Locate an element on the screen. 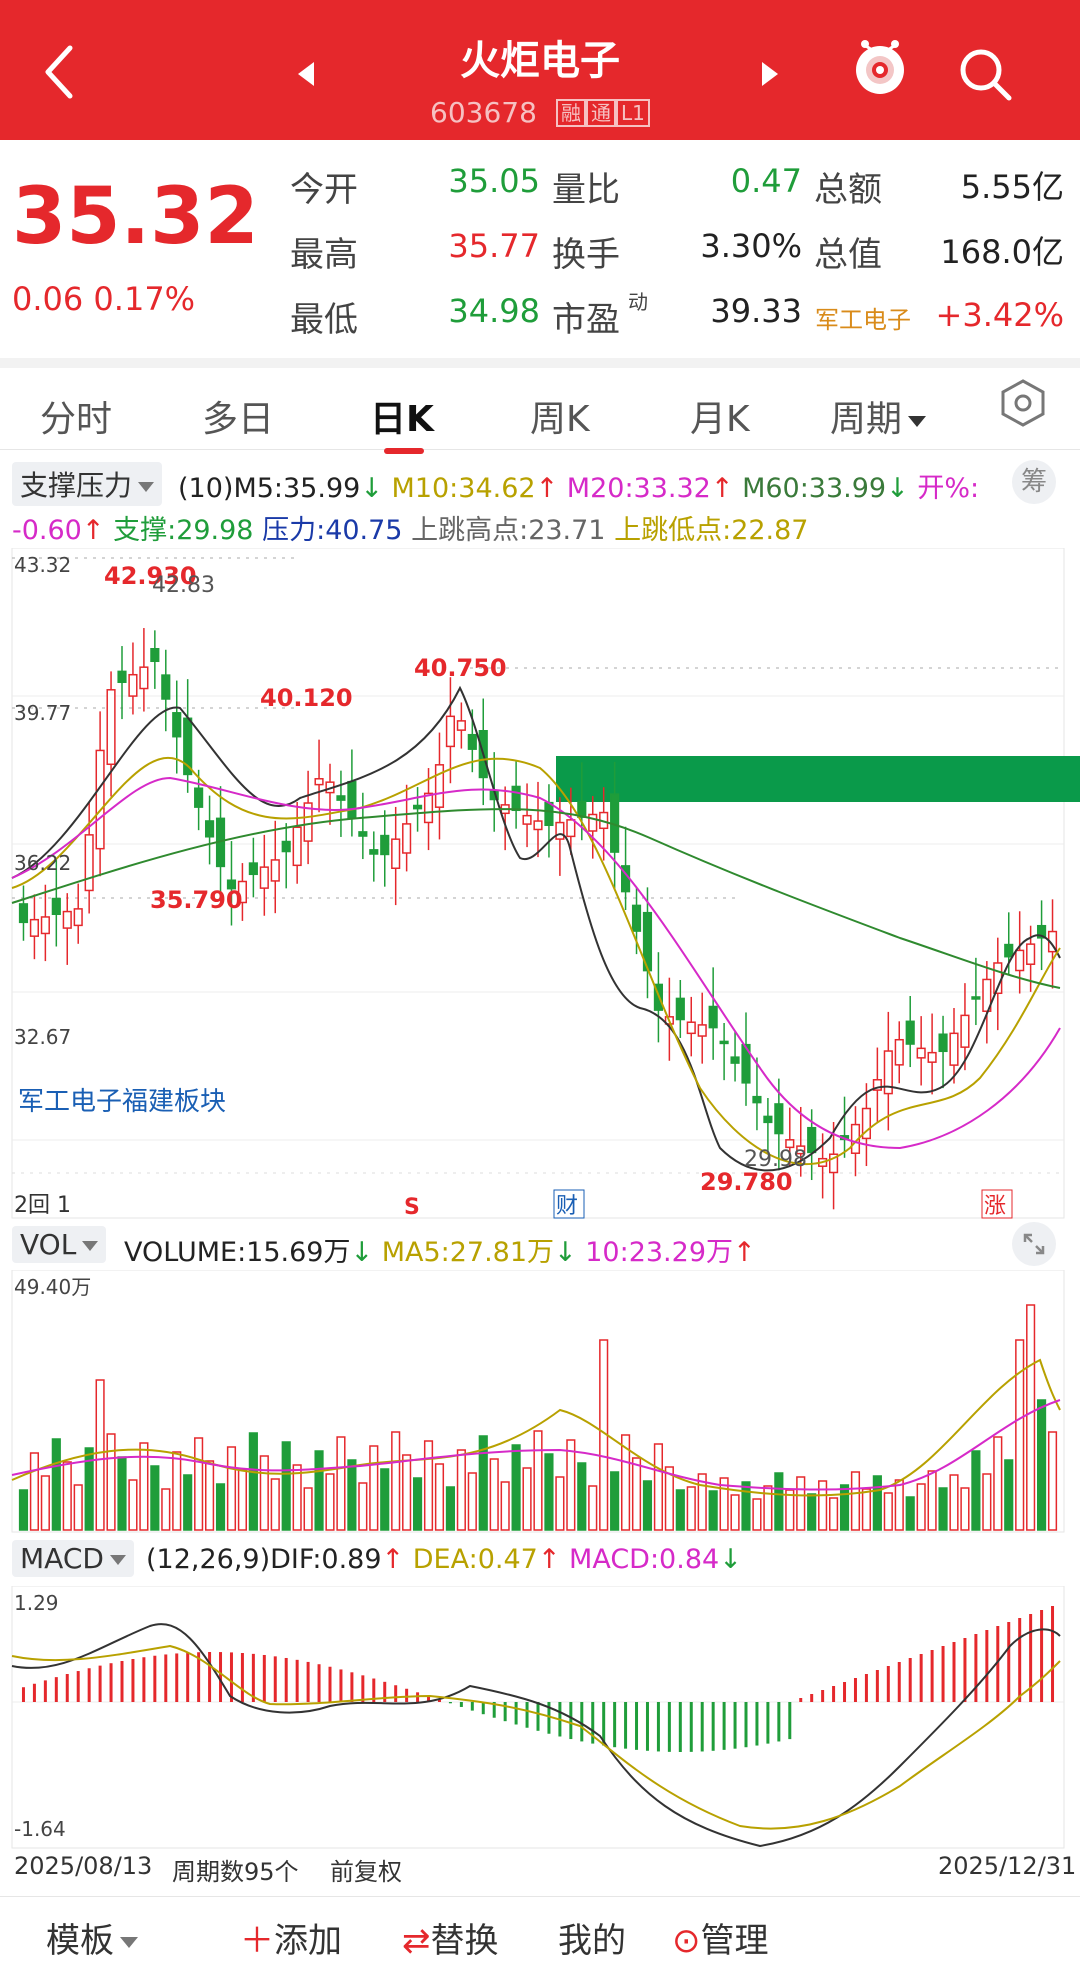 The image size is (1080, 1966). assistant-icon is located at coordinates (880, 67).